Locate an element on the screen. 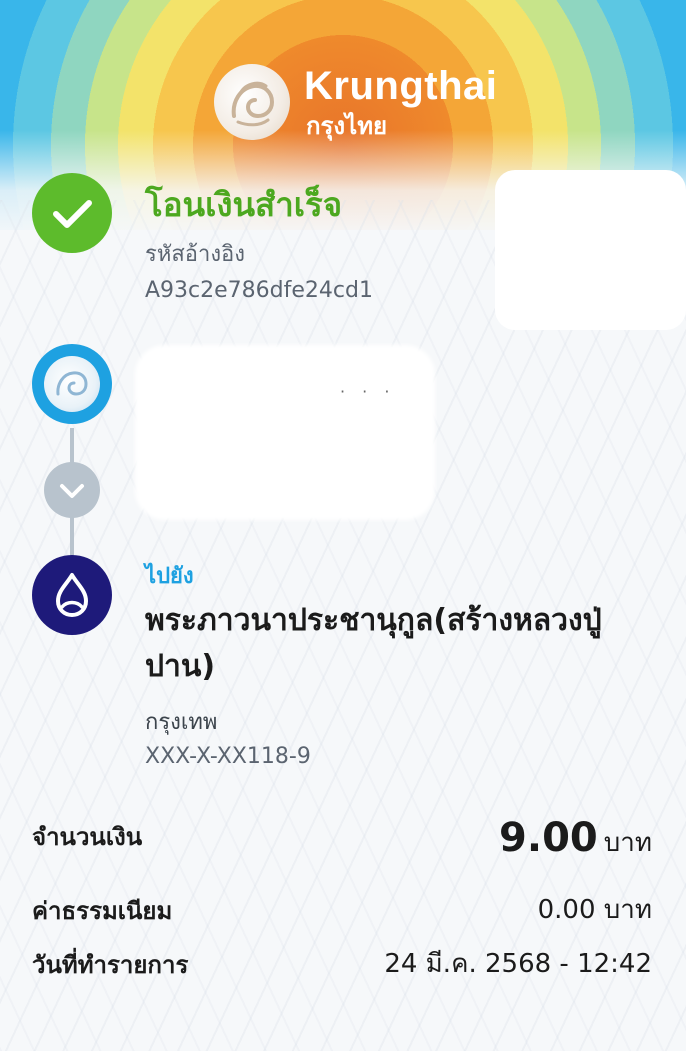  chevron-down-icon is located at coordinates (72, 490).